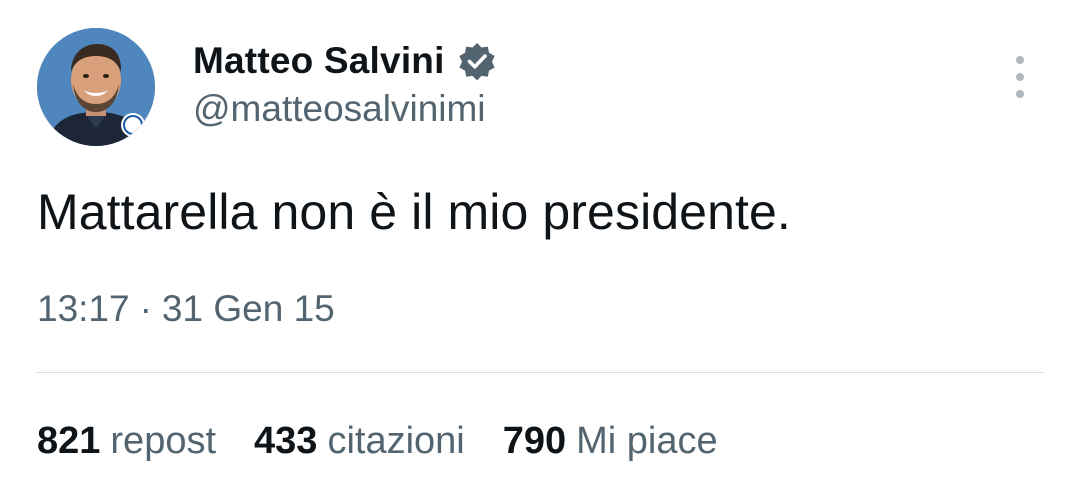  What do you see at coordinates (248, 308) in the screenshot?
I see `tweet-date: 31 Gen 15` at bounding box center [248, 308].